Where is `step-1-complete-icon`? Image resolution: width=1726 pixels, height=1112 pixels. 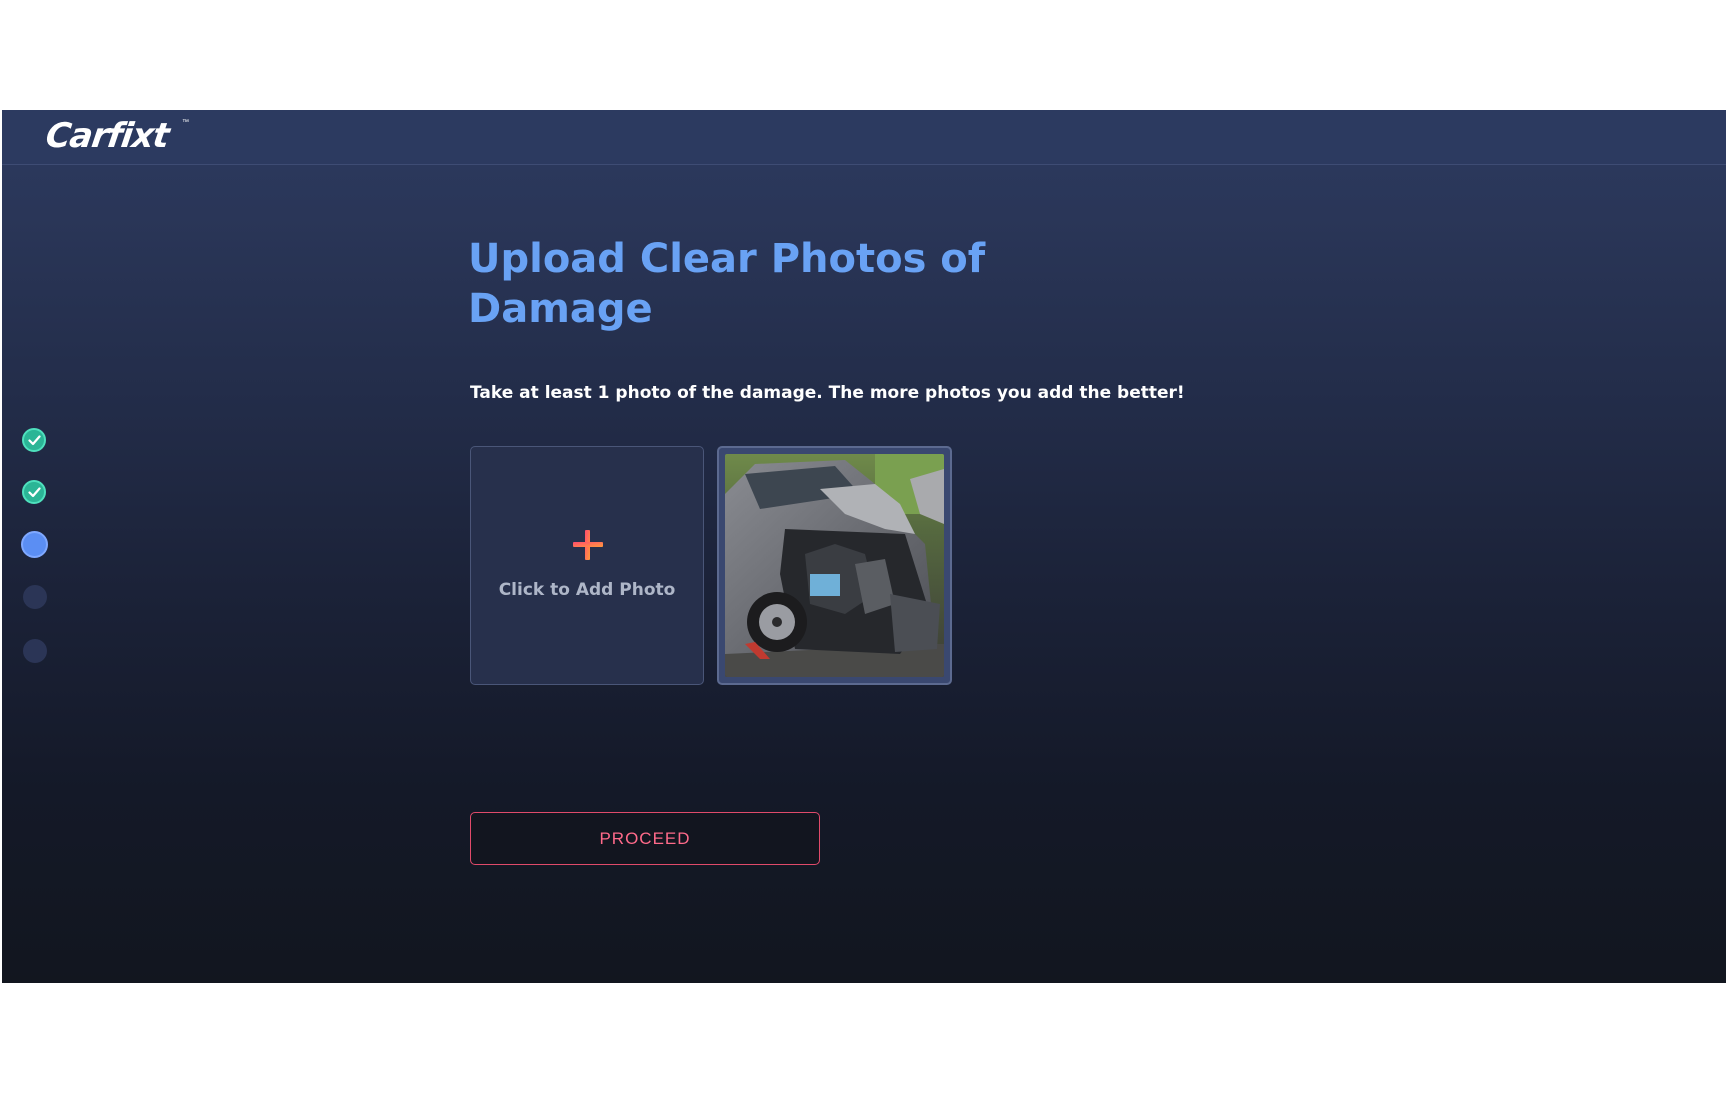 step-1-complete-icon is located at coordinates (34, 440).